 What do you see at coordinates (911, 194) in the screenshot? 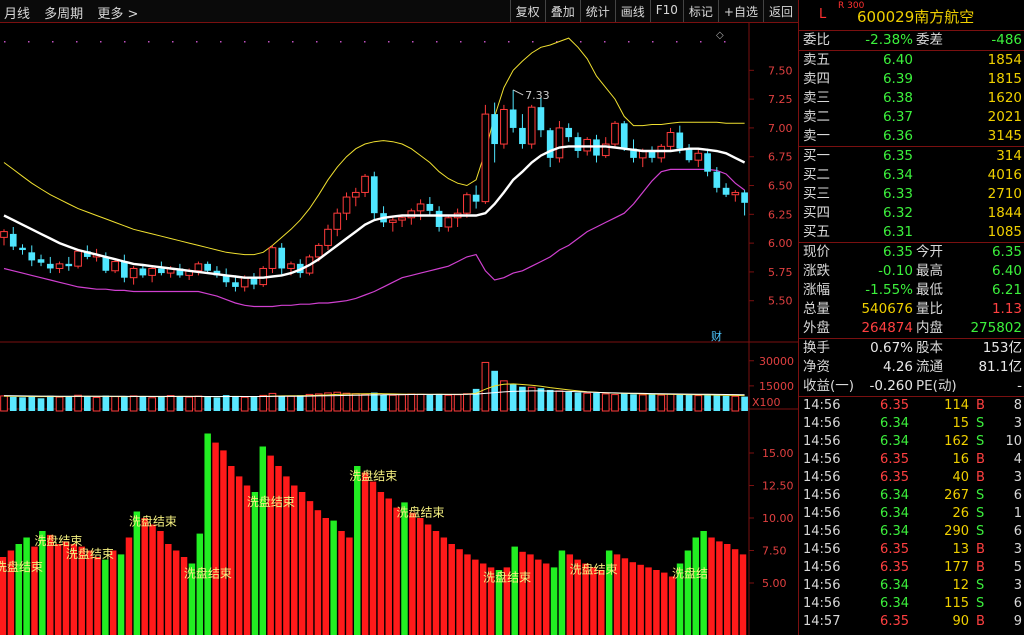
I see `buy-row: 买三 6.33 2710` at bounding box center [911, 194].